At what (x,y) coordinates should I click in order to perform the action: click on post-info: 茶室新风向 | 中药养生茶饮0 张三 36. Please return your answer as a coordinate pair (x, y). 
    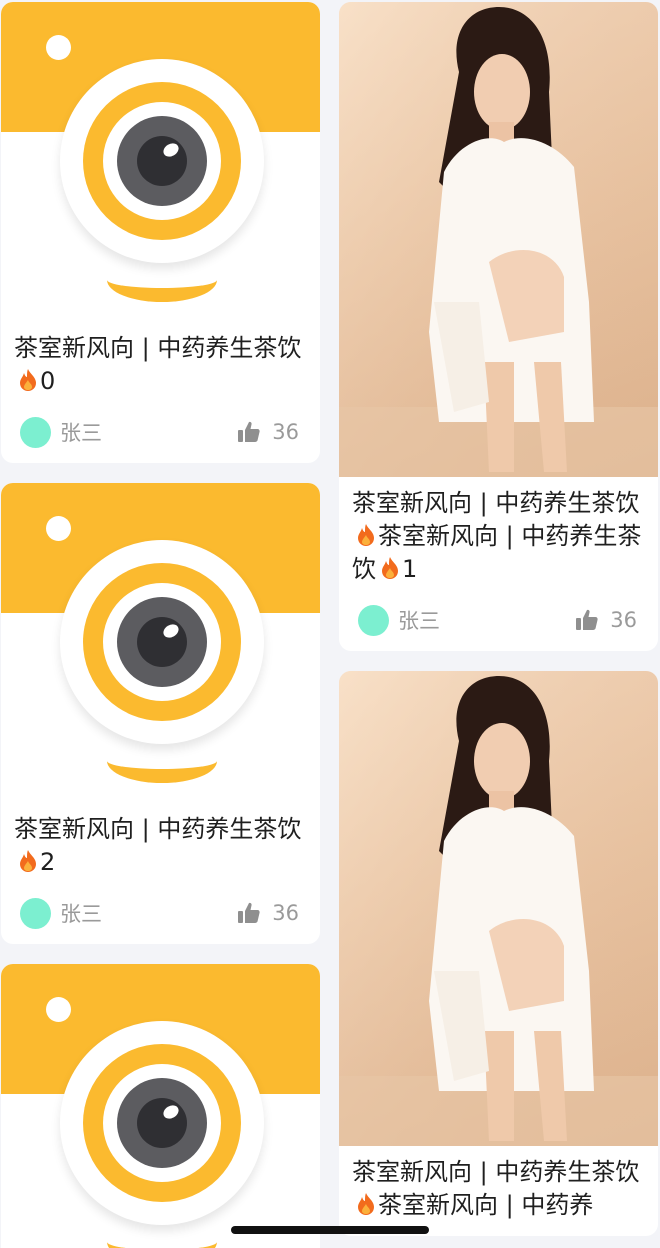
    Looking at the image, I should click on (160, 392).